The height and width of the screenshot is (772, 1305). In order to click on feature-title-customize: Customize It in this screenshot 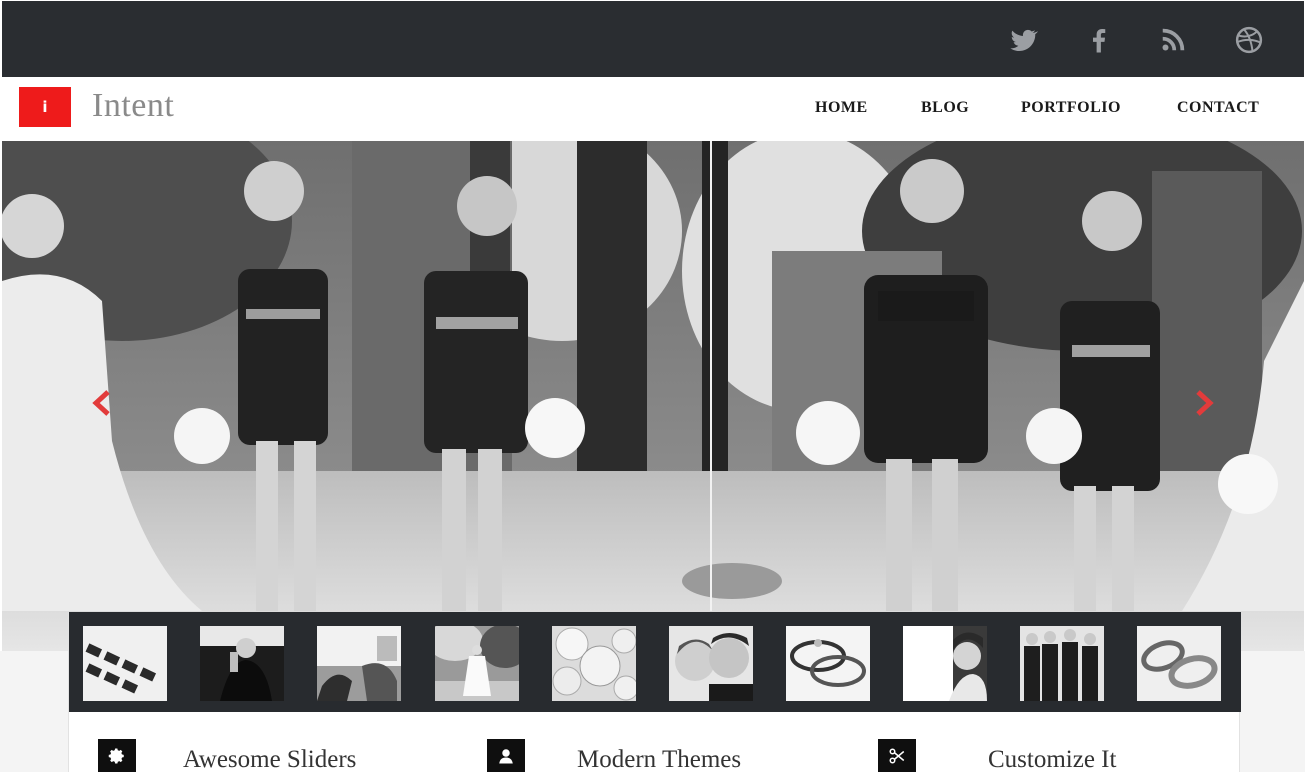, I will do `click(1052, 759)`.